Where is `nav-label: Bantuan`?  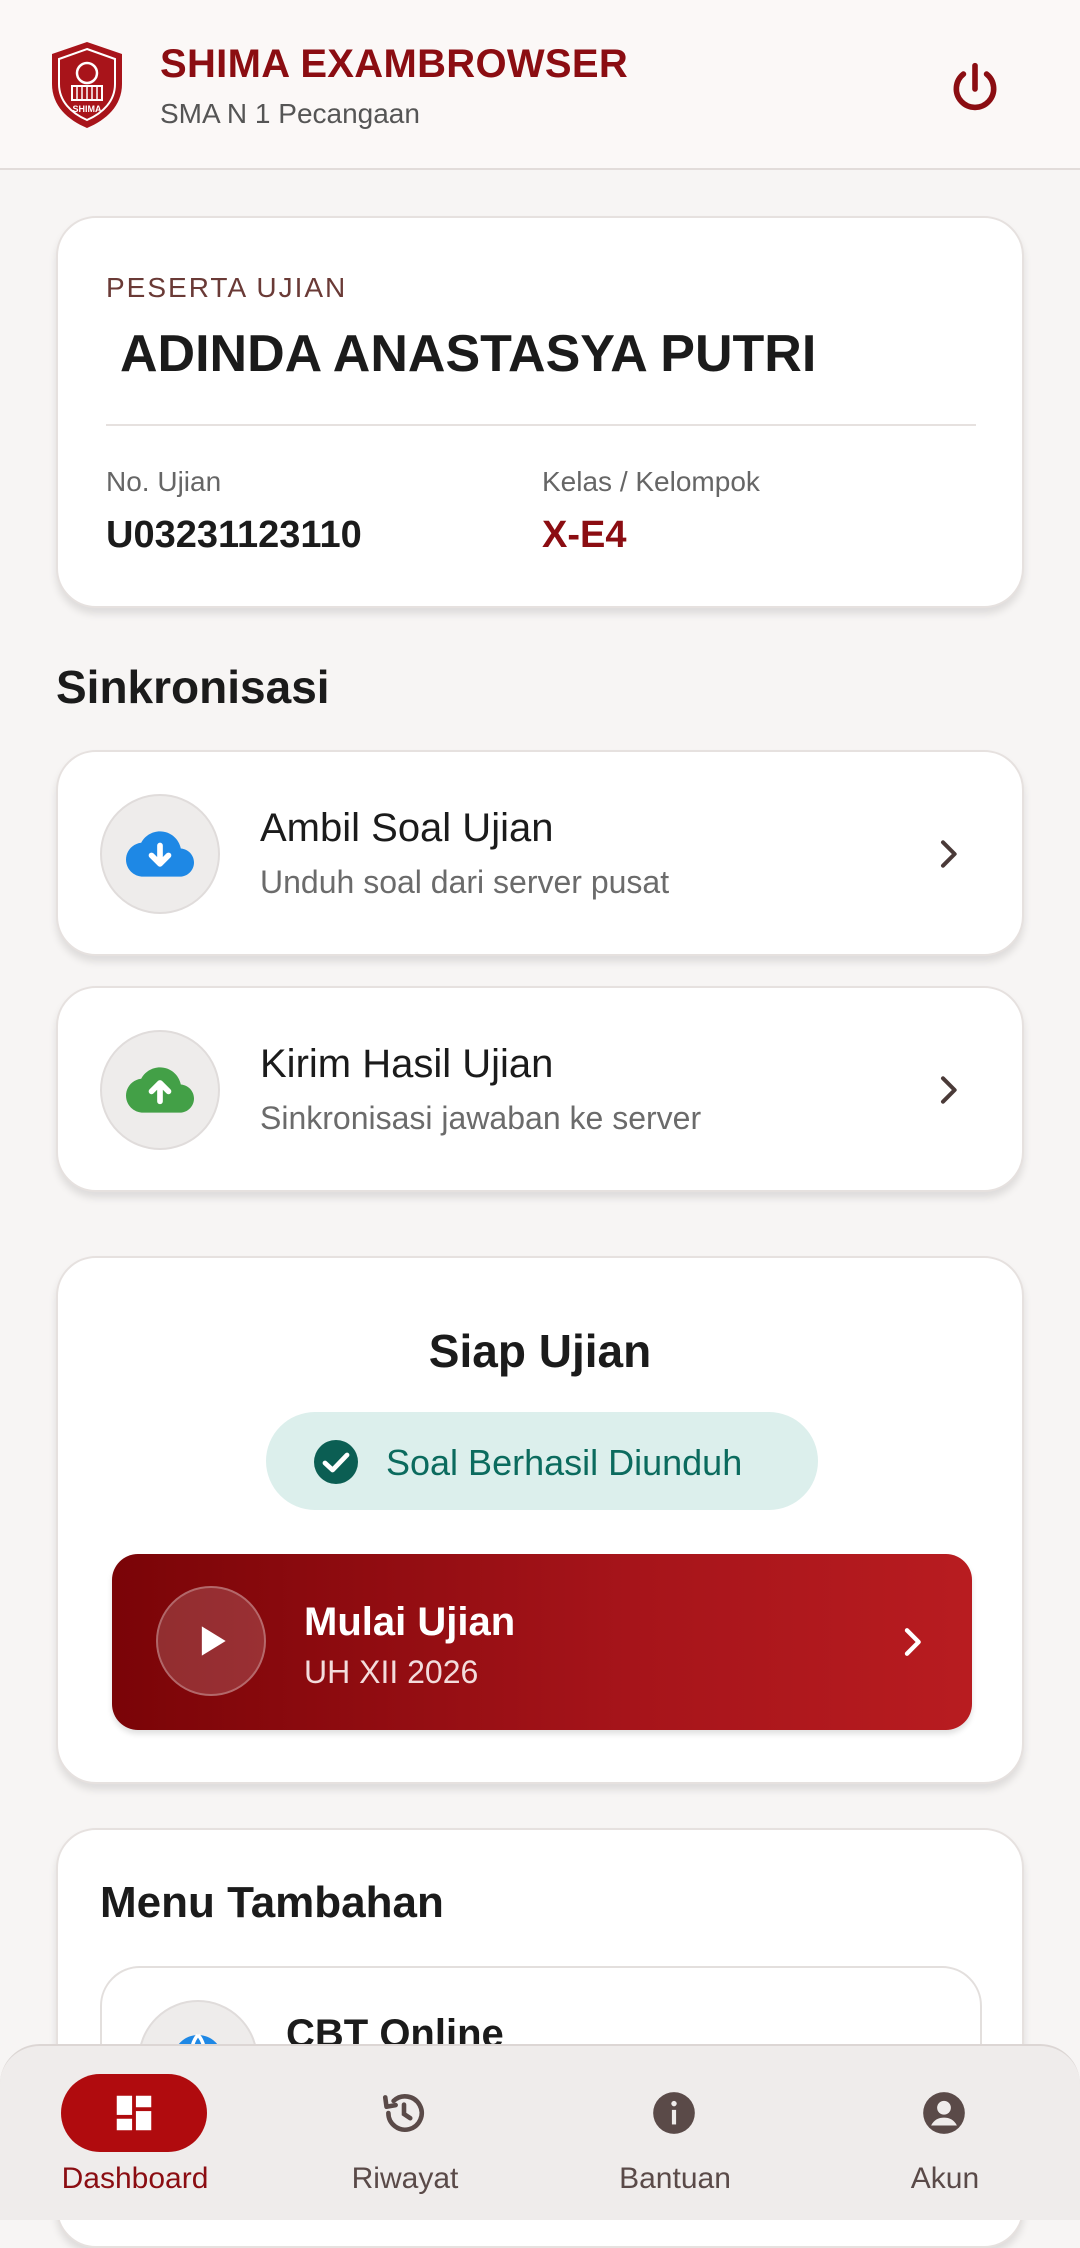
nav-label: Bantuan is located at coordinates (675, 2178).